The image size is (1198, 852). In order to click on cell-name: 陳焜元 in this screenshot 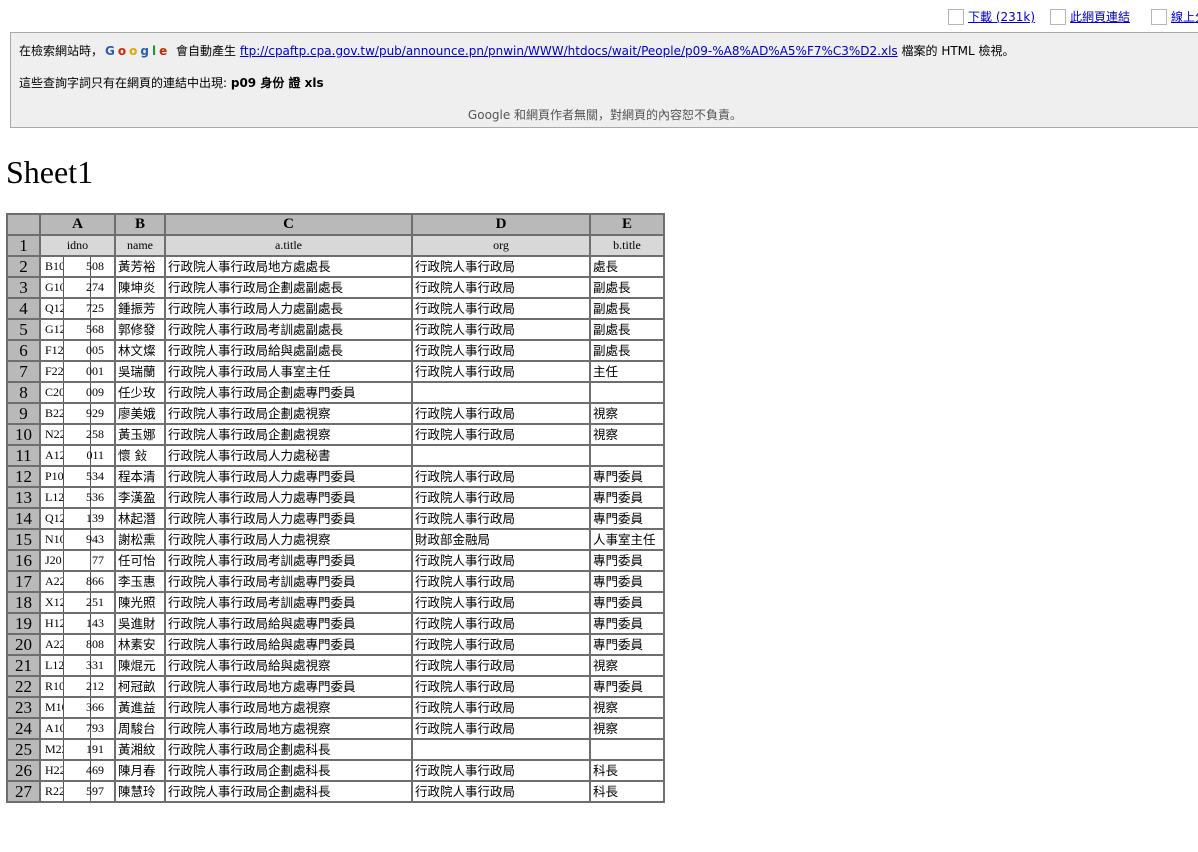, I will do `click(140, 665)`.